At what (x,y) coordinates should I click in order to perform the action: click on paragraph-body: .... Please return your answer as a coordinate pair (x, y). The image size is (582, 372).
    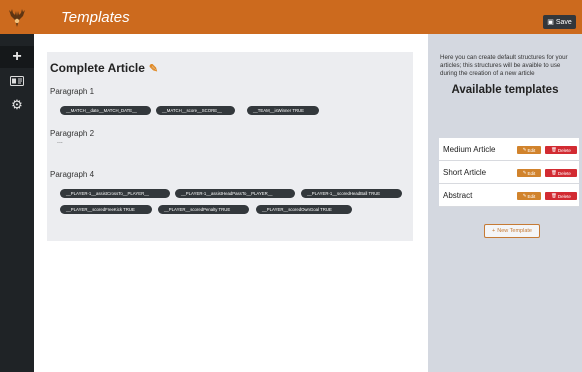
    Looking at the image, I should click on (60, 141).